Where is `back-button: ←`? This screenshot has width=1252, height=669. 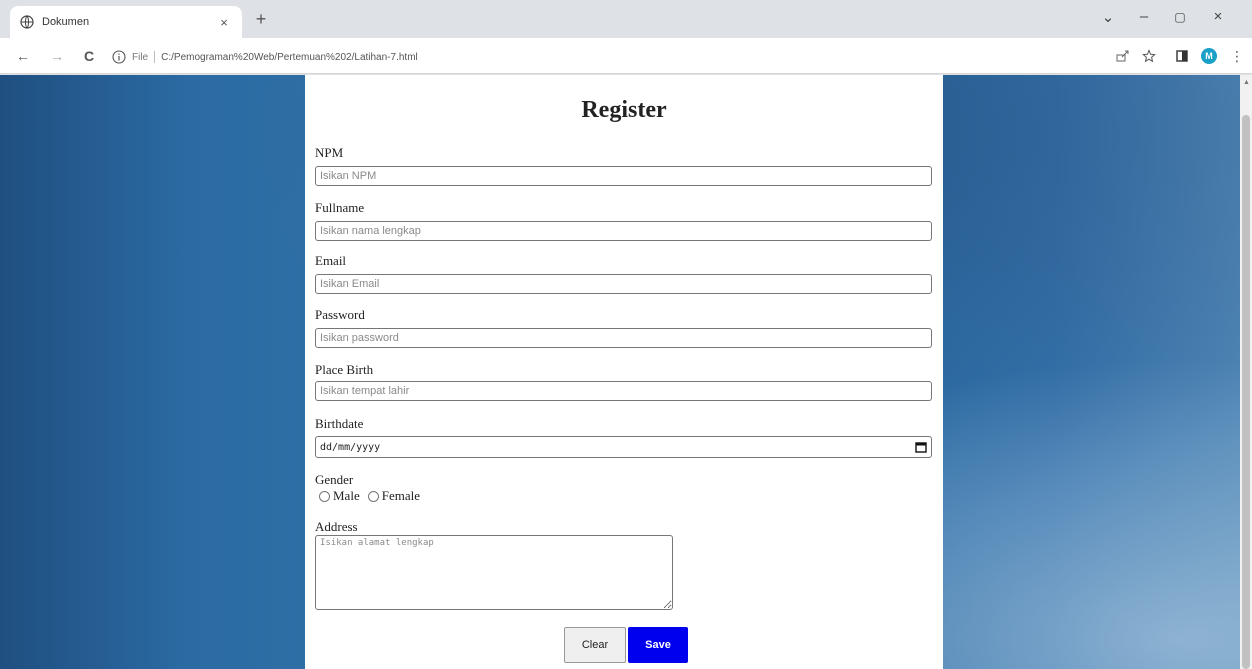 back-button: ← is located at coordinates (23, 56).